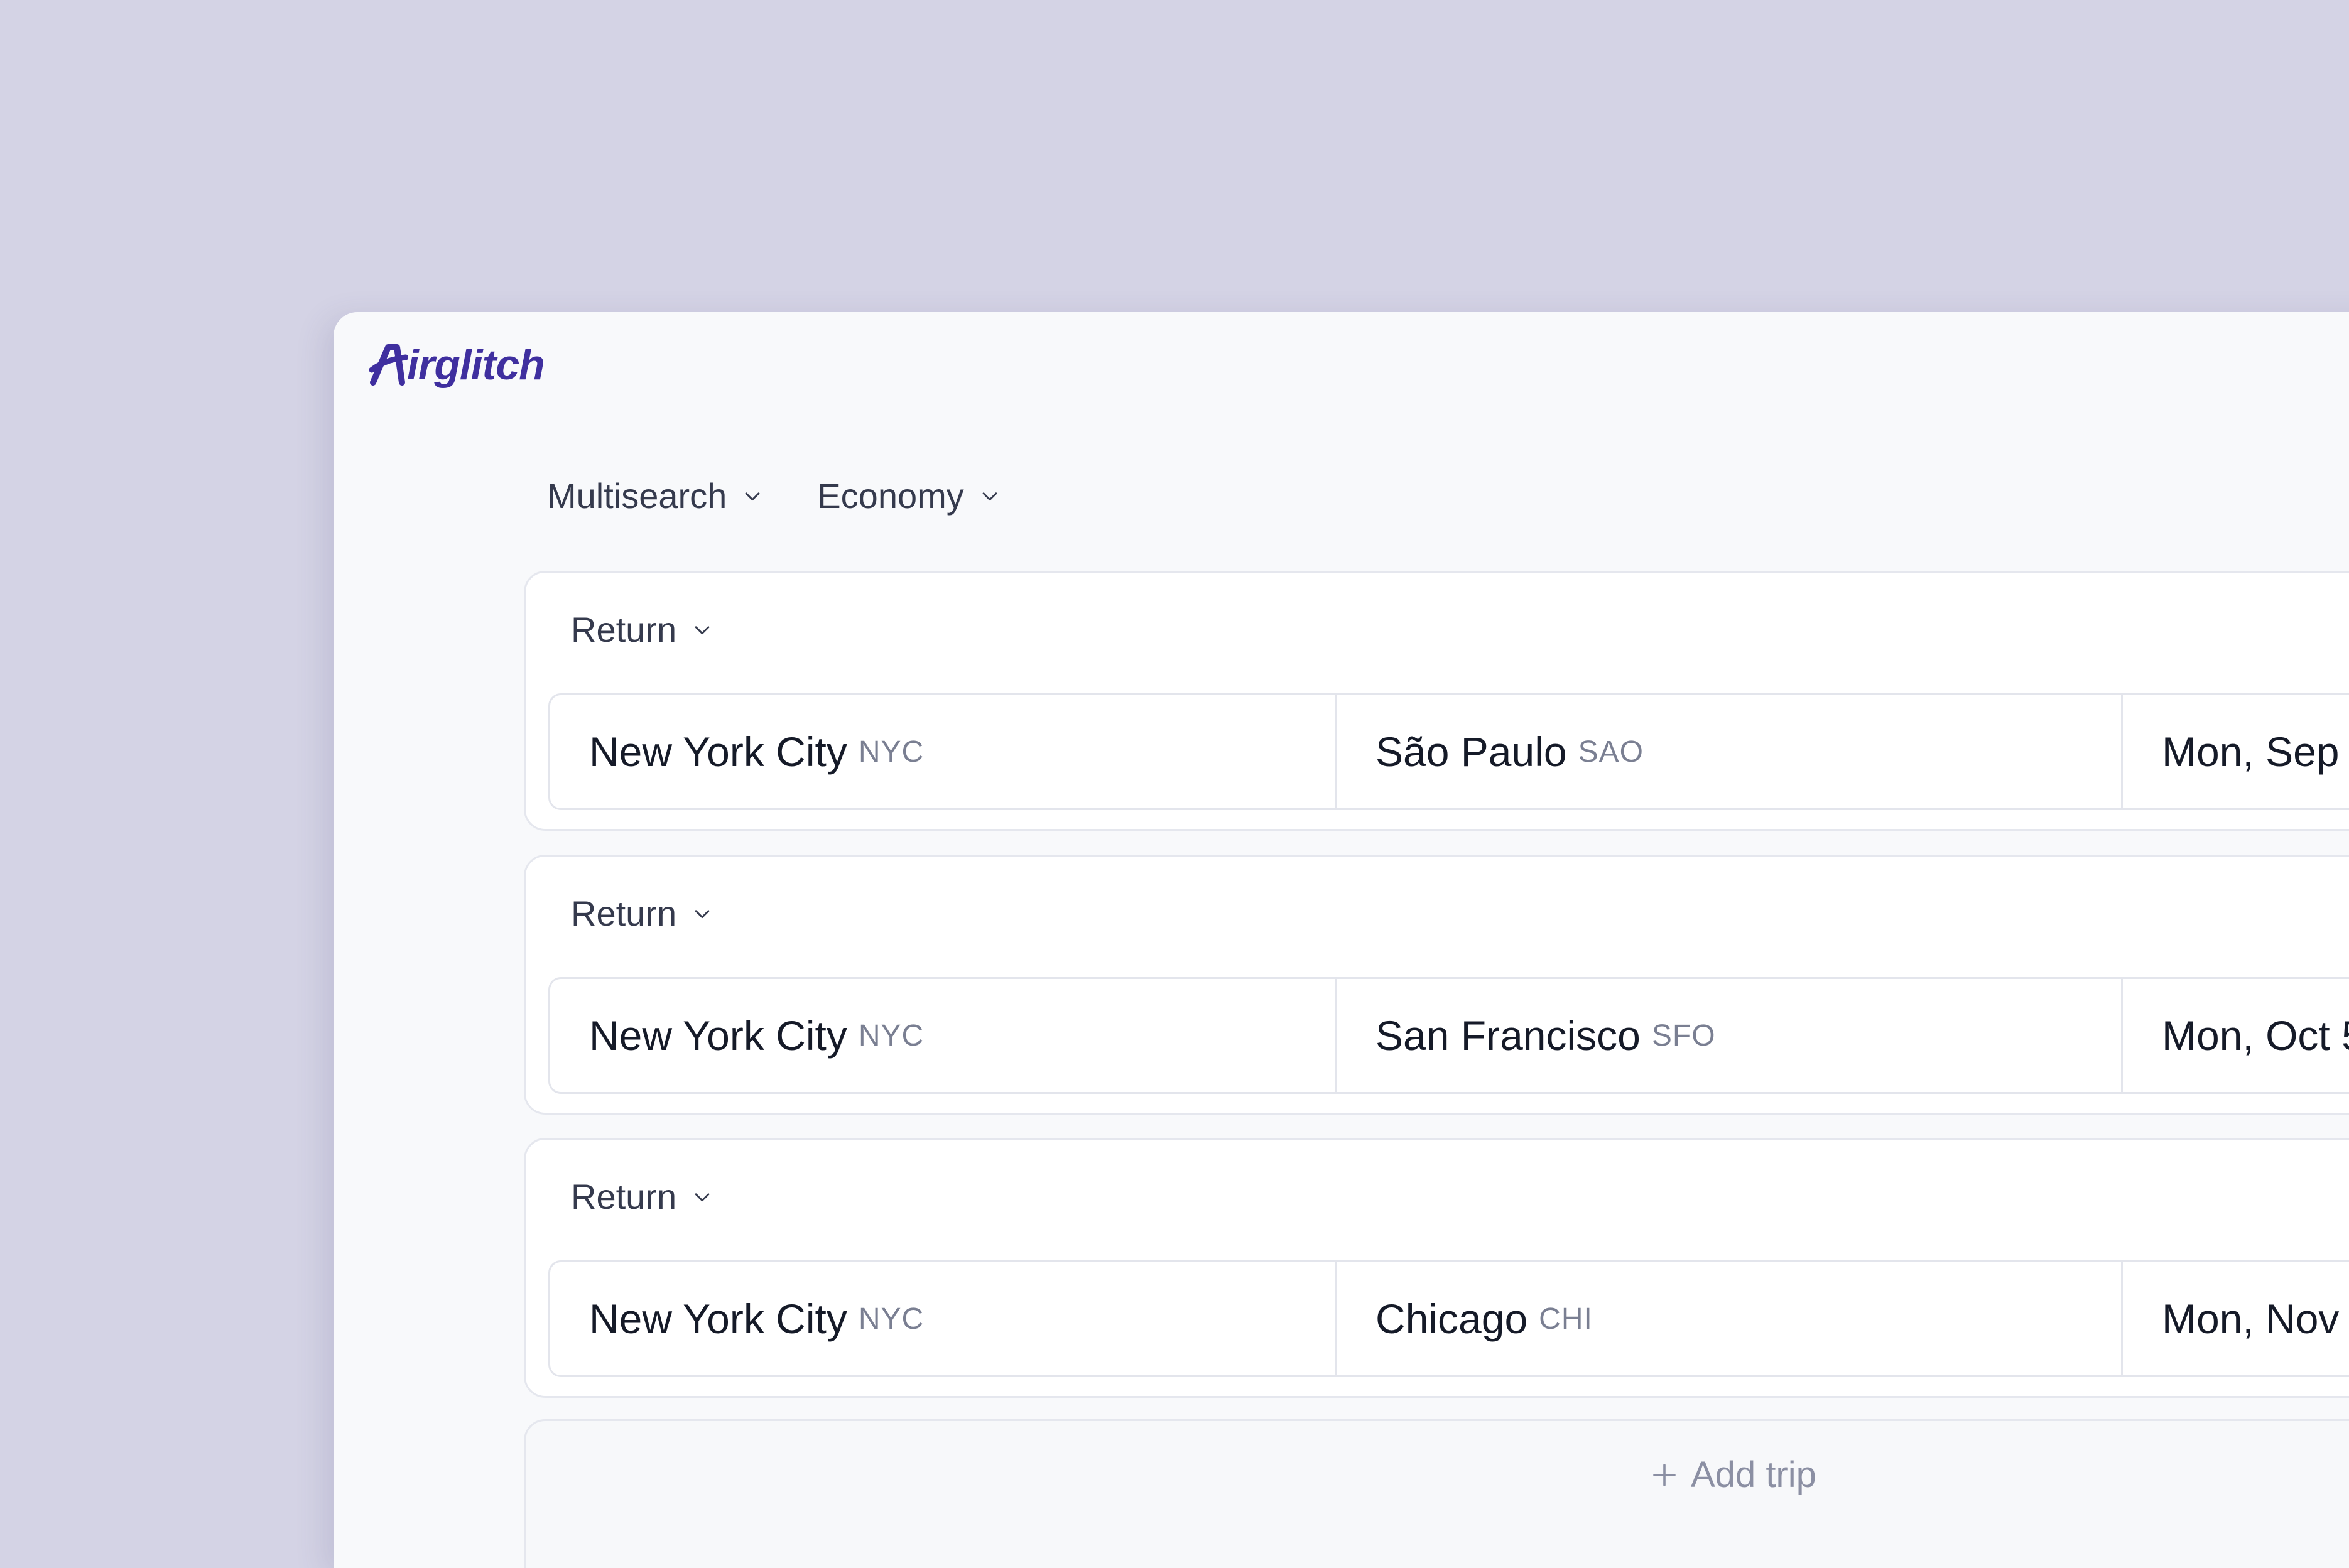 This screenshot has height=1568, width=2349. I want to click on logo-mark-icon, so click(388, 365).